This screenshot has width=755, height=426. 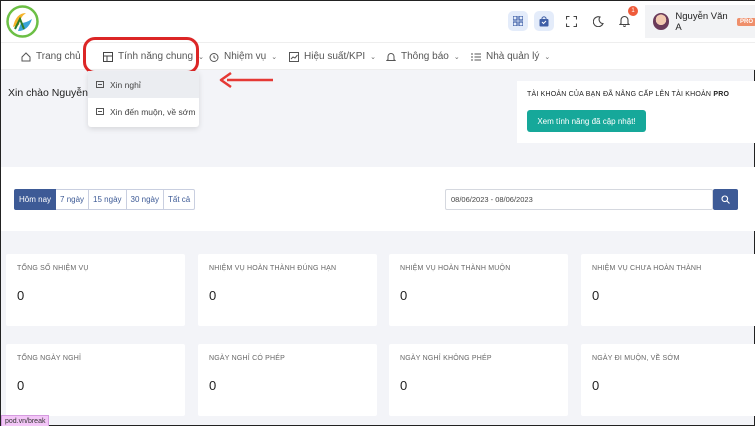 What do you see at coordinates (245, 56) in the screenshot?
I see `nav-tasks-label: Nhiệm vụ` at bounding box center [245, 56].